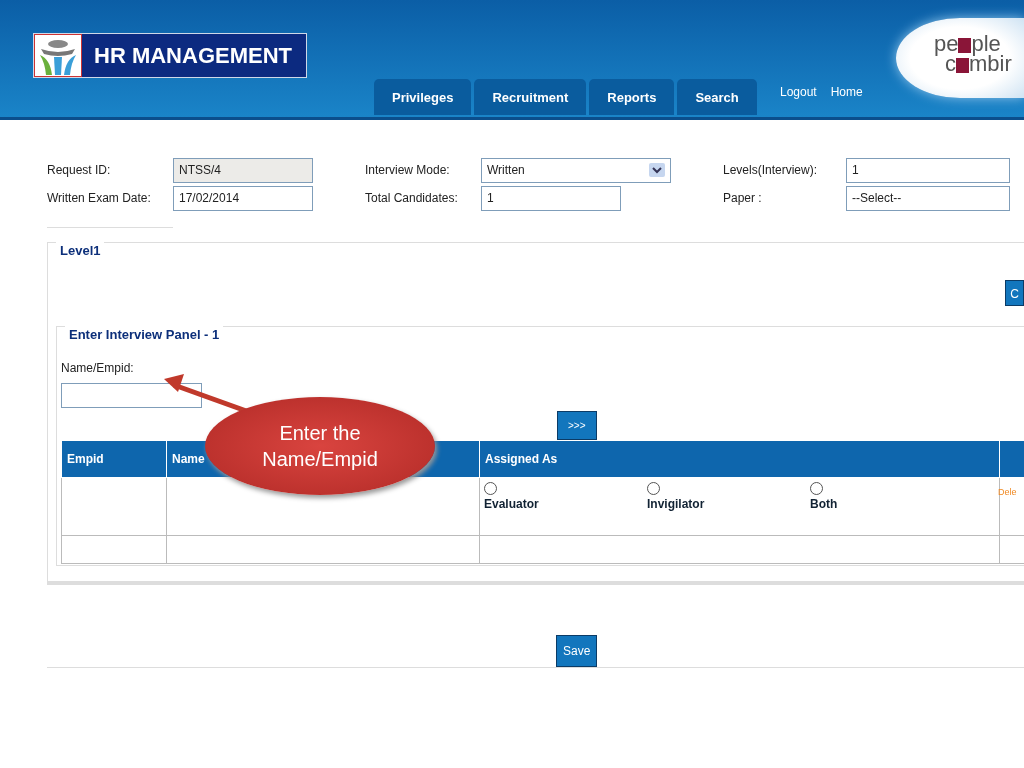  What do you see at coordinates (512, 504) in the screenshot?
I see `option-label: Evaluator` at bounding box center [512, 504].